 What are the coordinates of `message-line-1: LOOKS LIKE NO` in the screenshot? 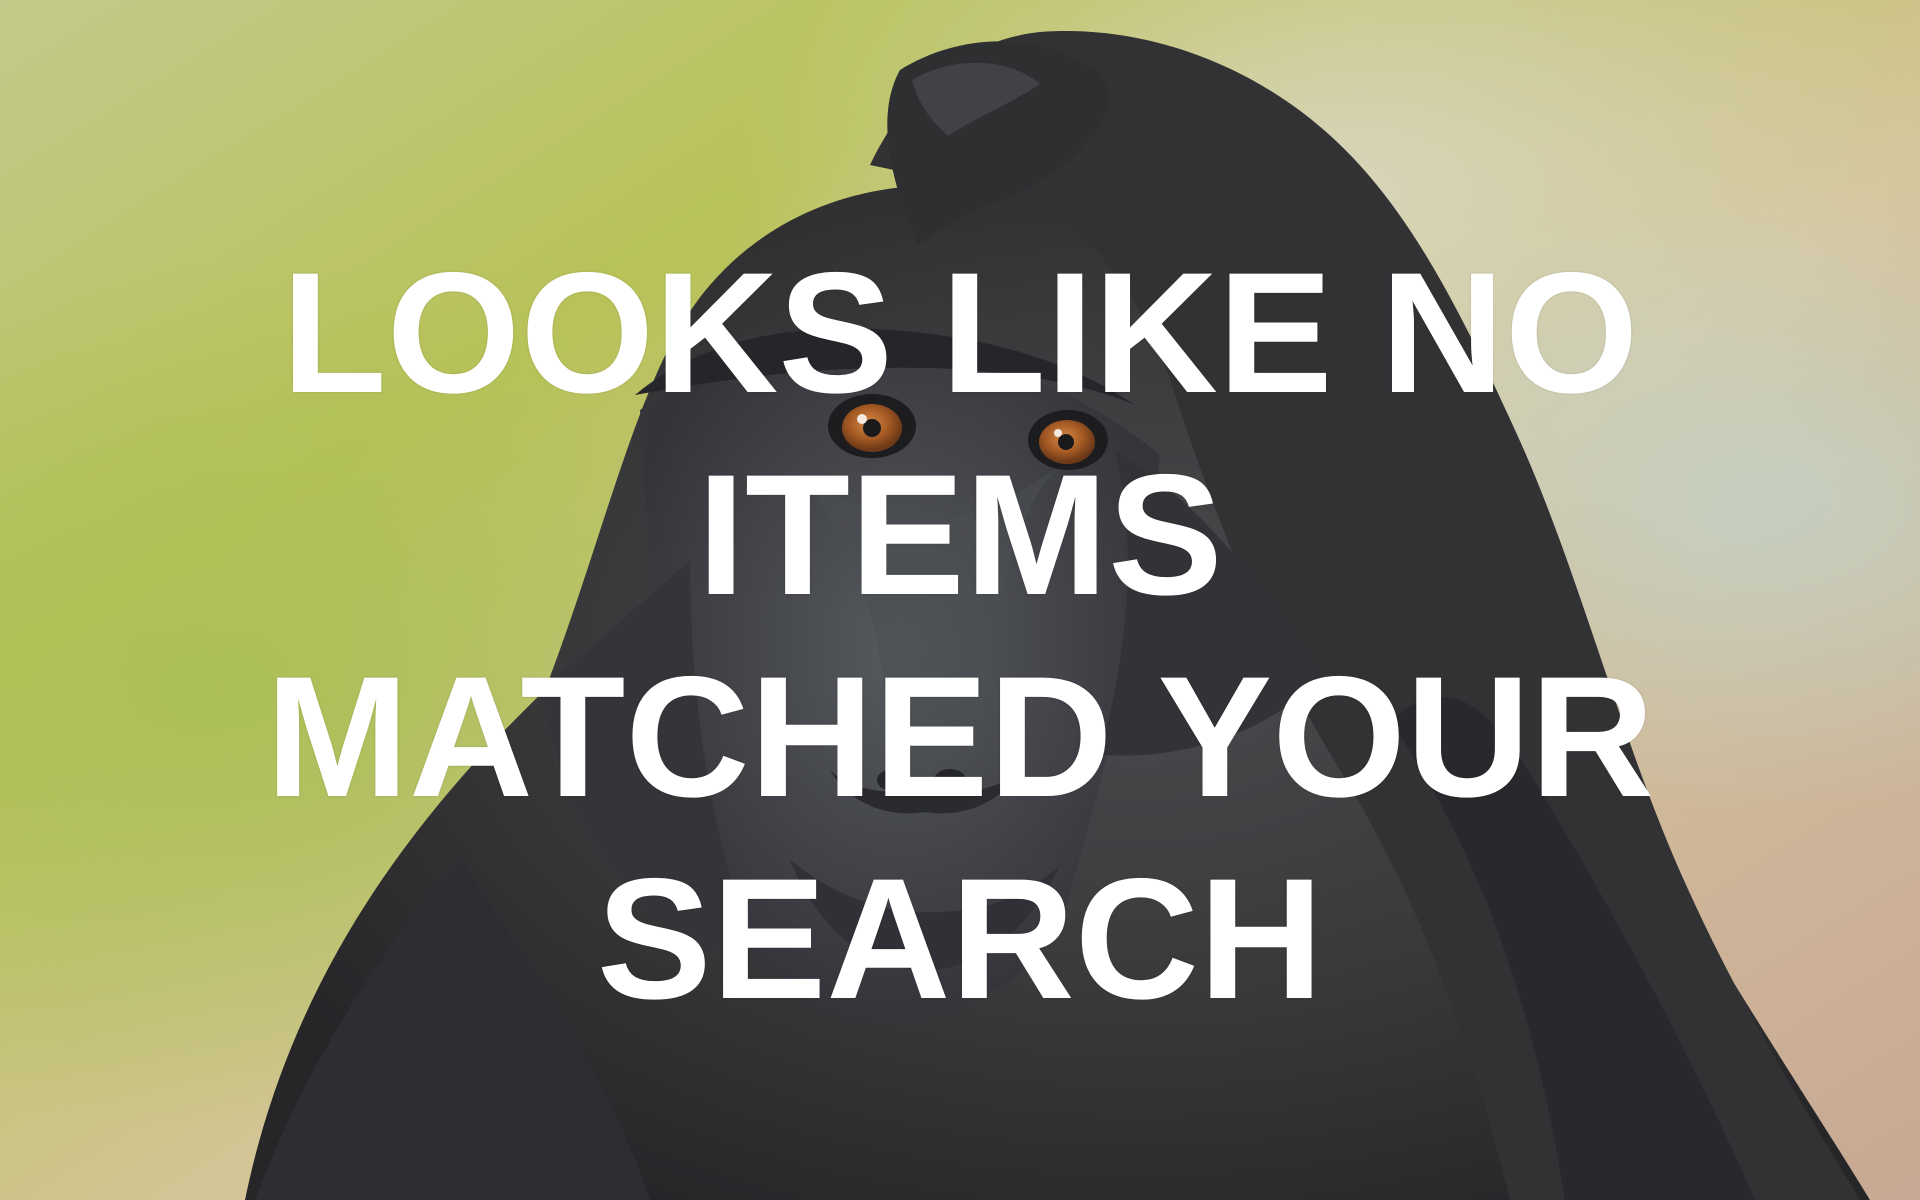 It's located at (960, 333).